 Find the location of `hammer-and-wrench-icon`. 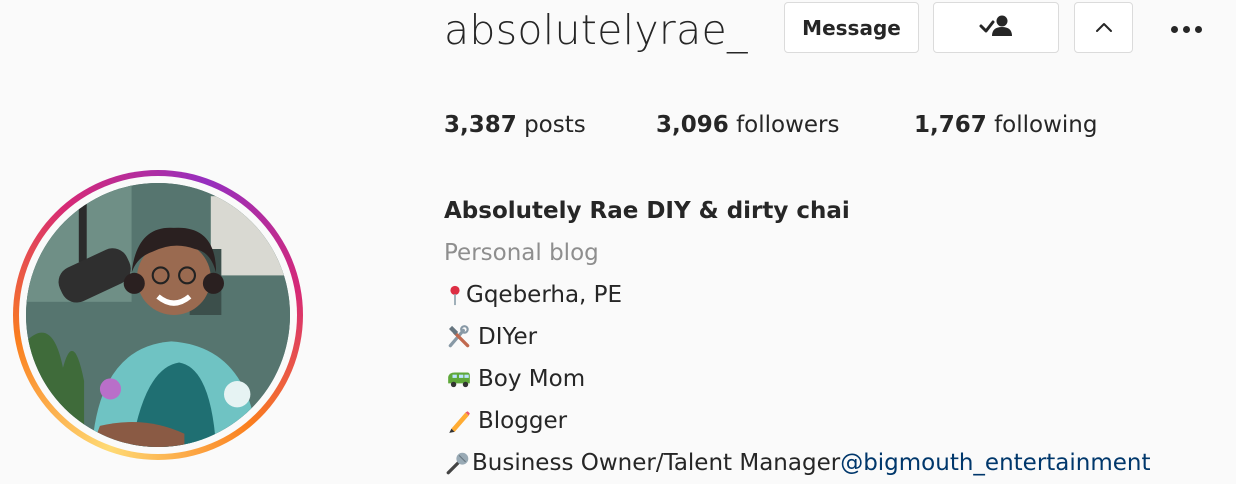

hammer-and-wrench-icon is located at coordinates (459, 337).